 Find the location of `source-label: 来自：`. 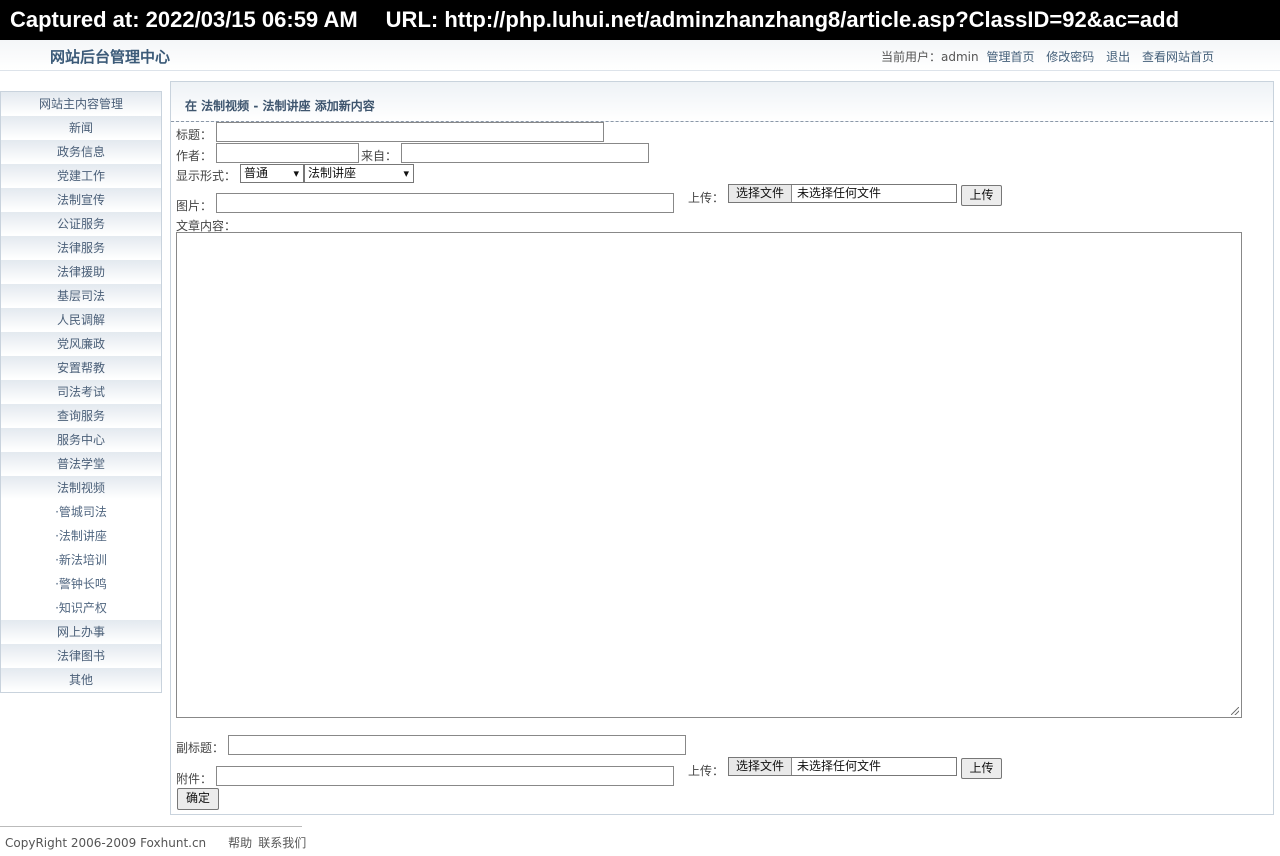

source-label: 来自： is located at coordinates (379, 156).